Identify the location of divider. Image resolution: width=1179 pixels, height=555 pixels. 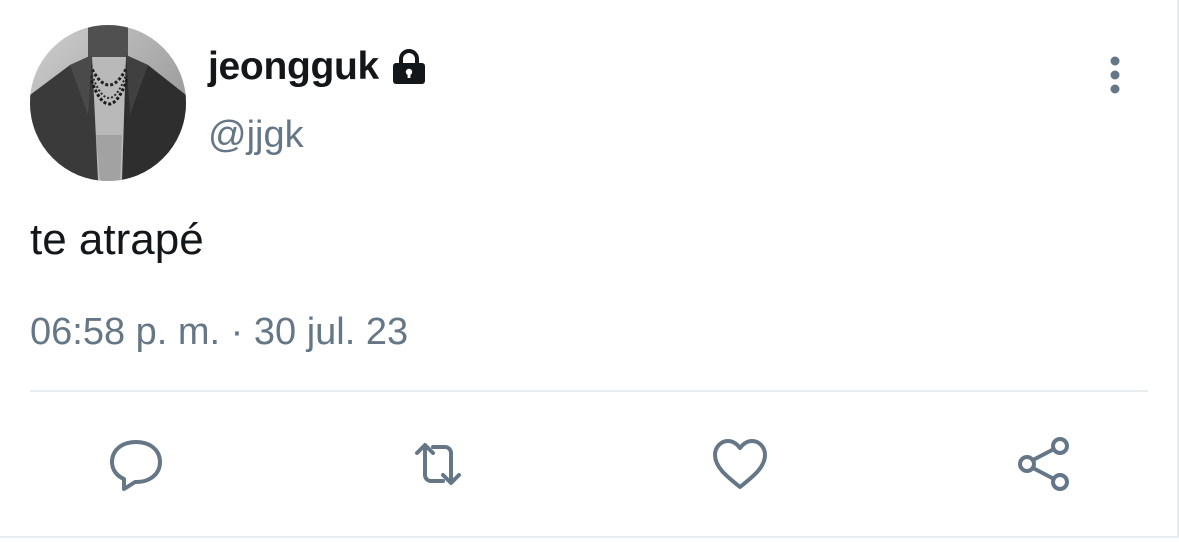
(589, 391).